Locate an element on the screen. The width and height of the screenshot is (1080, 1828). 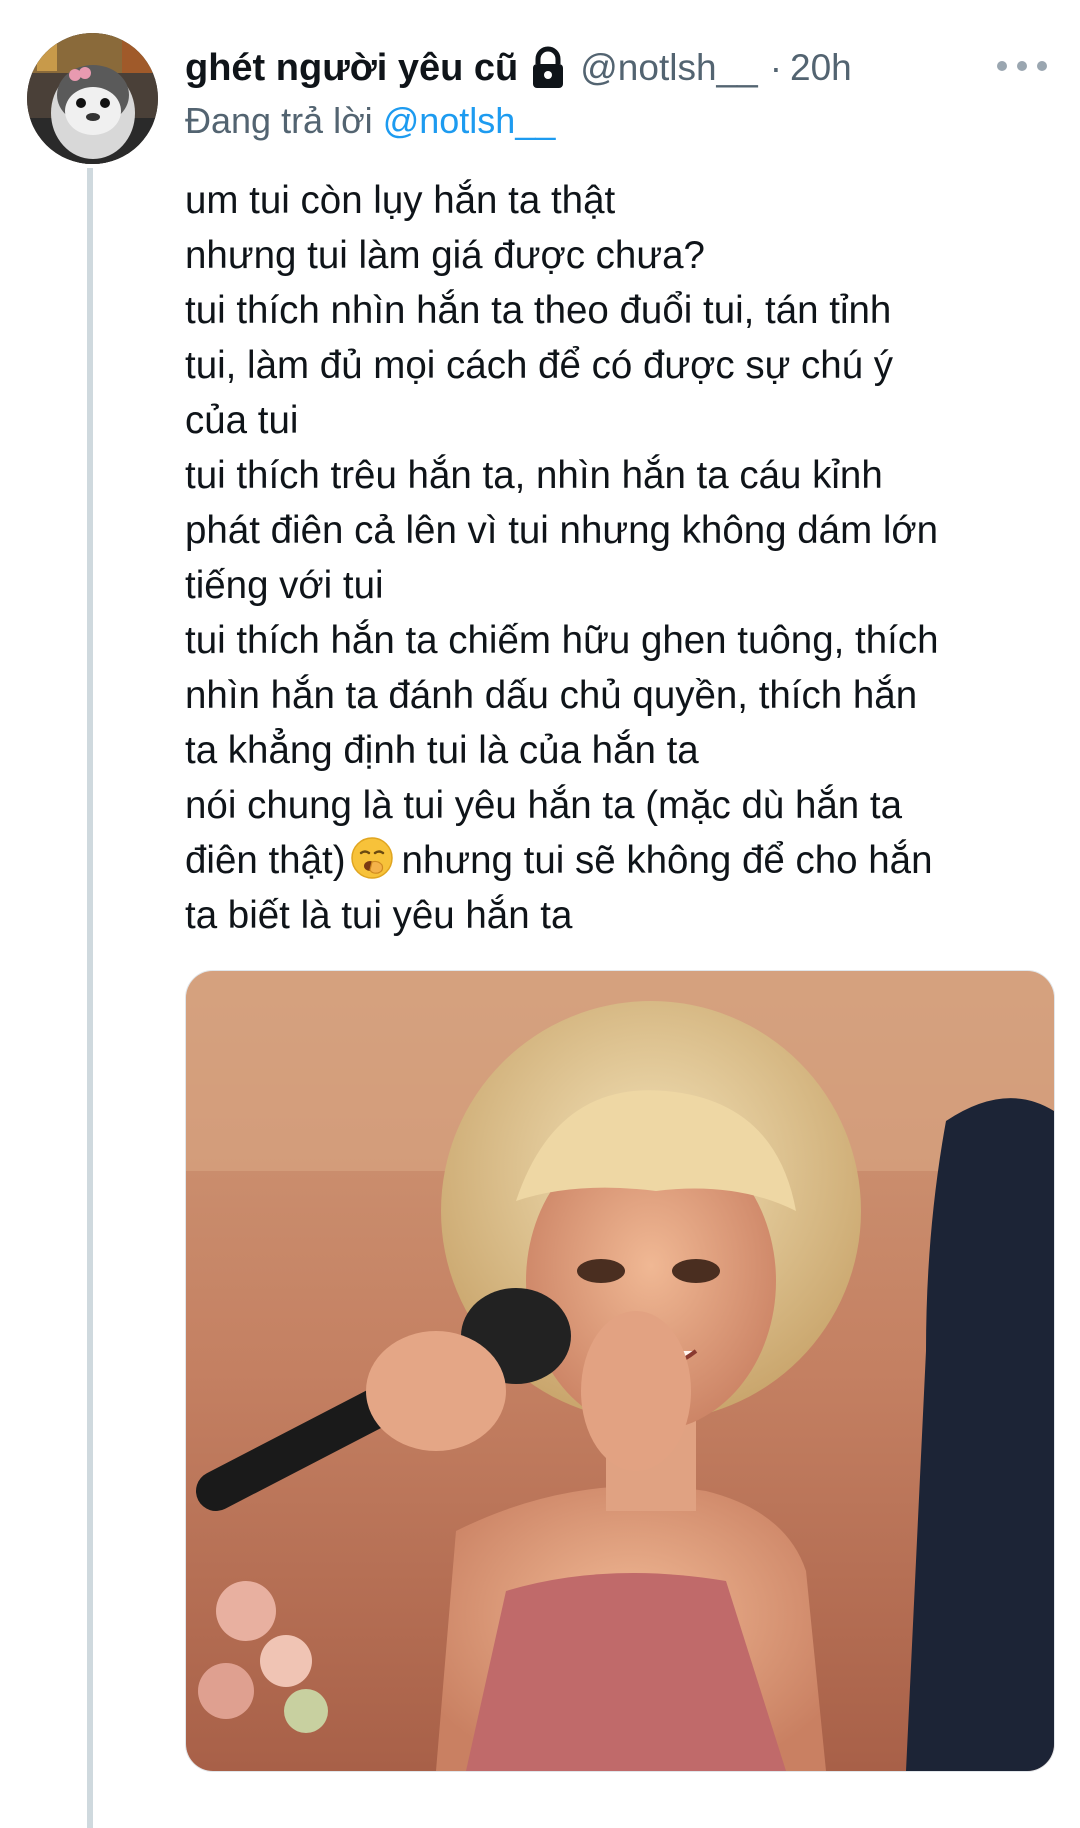
reply-handle-link: @notlsh__ is located at coordinates (469, 120).